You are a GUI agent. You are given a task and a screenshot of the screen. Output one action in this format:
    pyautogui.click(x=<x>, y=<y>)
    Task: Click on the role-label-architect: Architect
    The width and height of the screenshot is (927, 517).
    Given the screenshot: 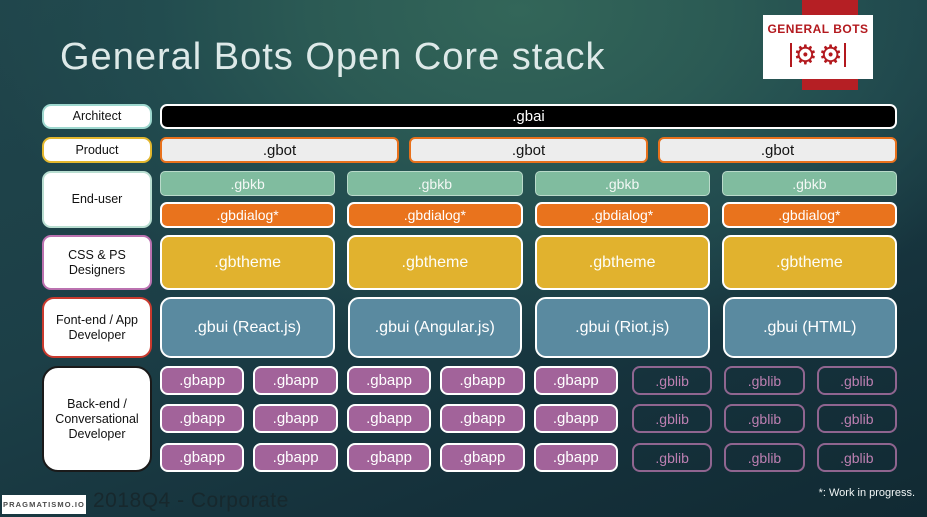 What is the action you would take?
    pyautogui.click(x=97, y=116)
    